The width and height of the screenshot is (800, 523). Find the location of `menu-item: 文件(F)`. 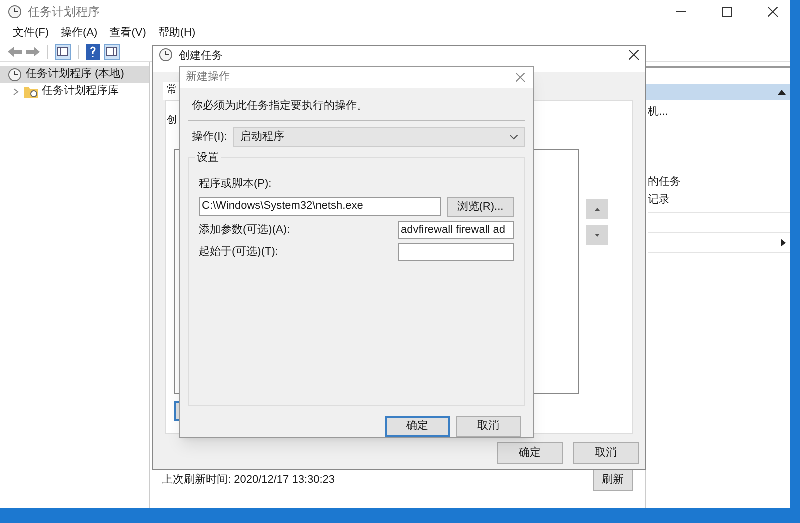

menu-item: 文件(F) is located at coordinates (31, 33).